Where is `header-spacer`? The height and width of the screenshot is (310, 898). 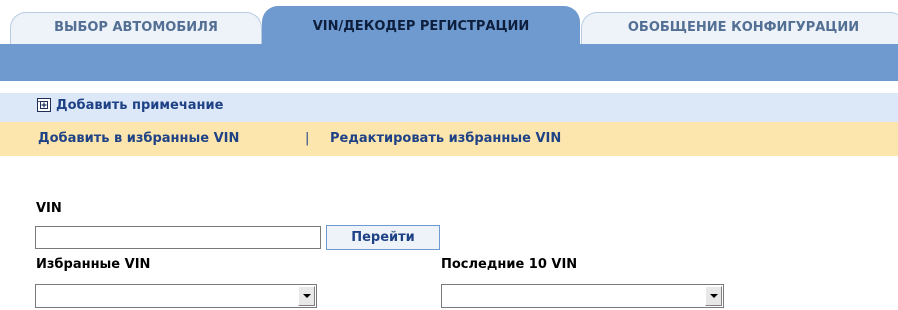
header-spacer is located at coordinates (449, 87).